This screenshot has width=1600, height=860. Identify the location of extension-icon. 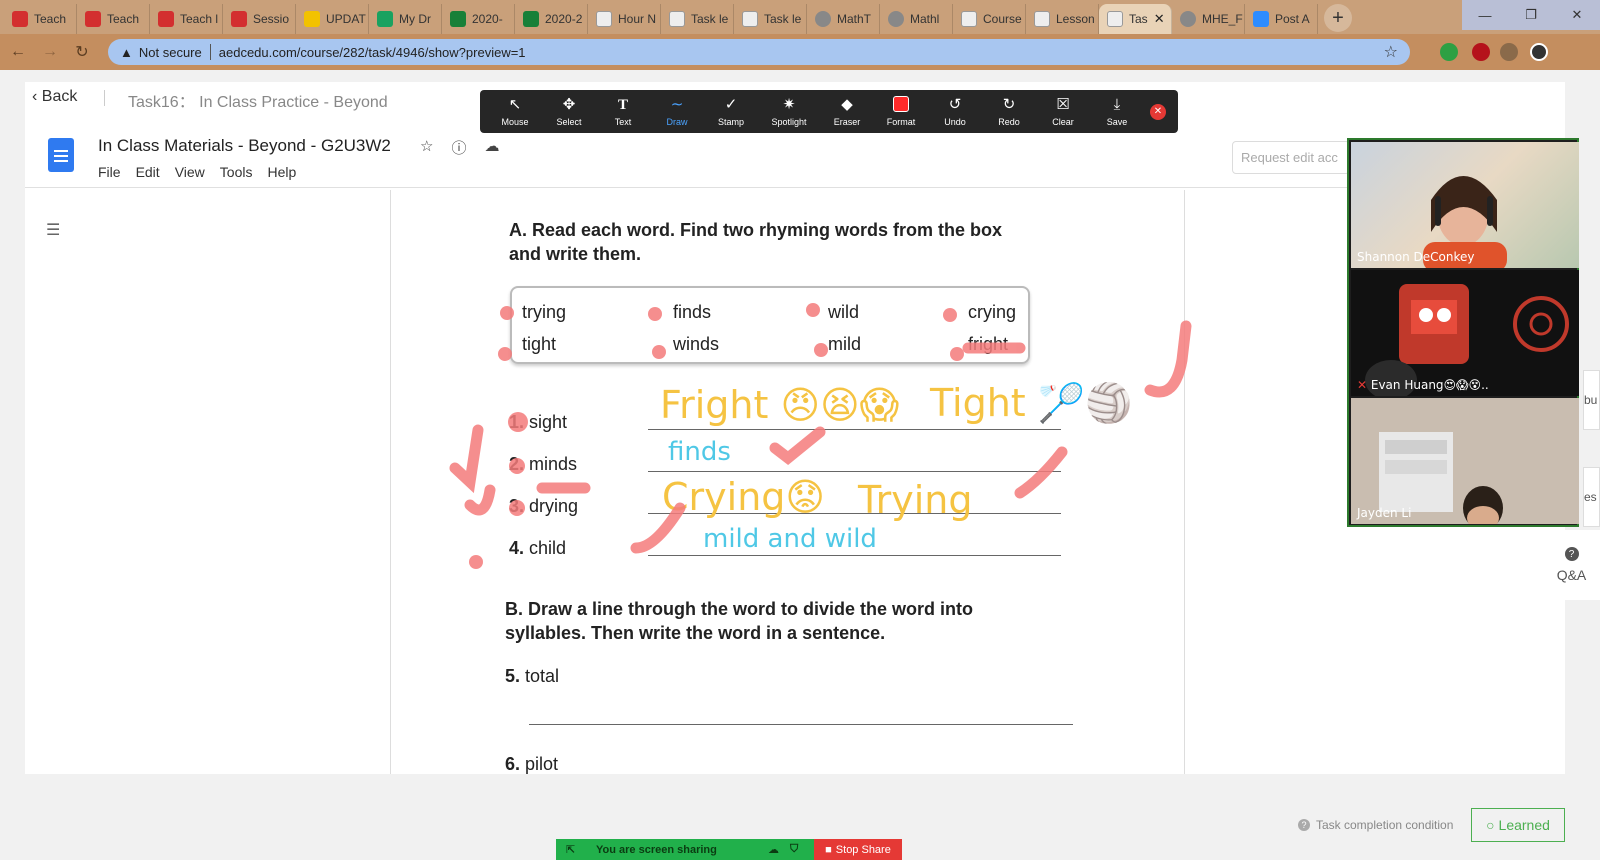
(1449, 52).